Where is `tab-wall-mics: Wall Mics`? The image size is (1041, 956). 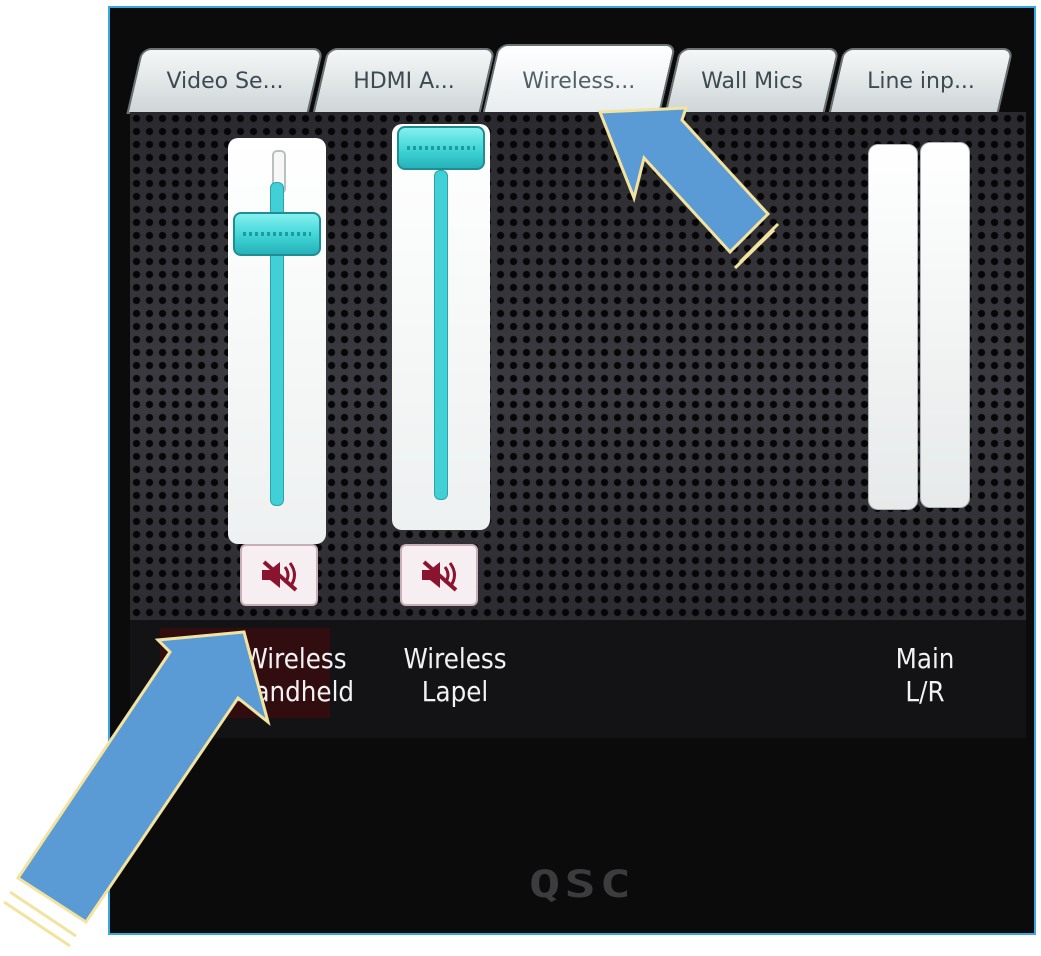 tab-wall-mics: Wall Mics is located at coordinates (752, 81).